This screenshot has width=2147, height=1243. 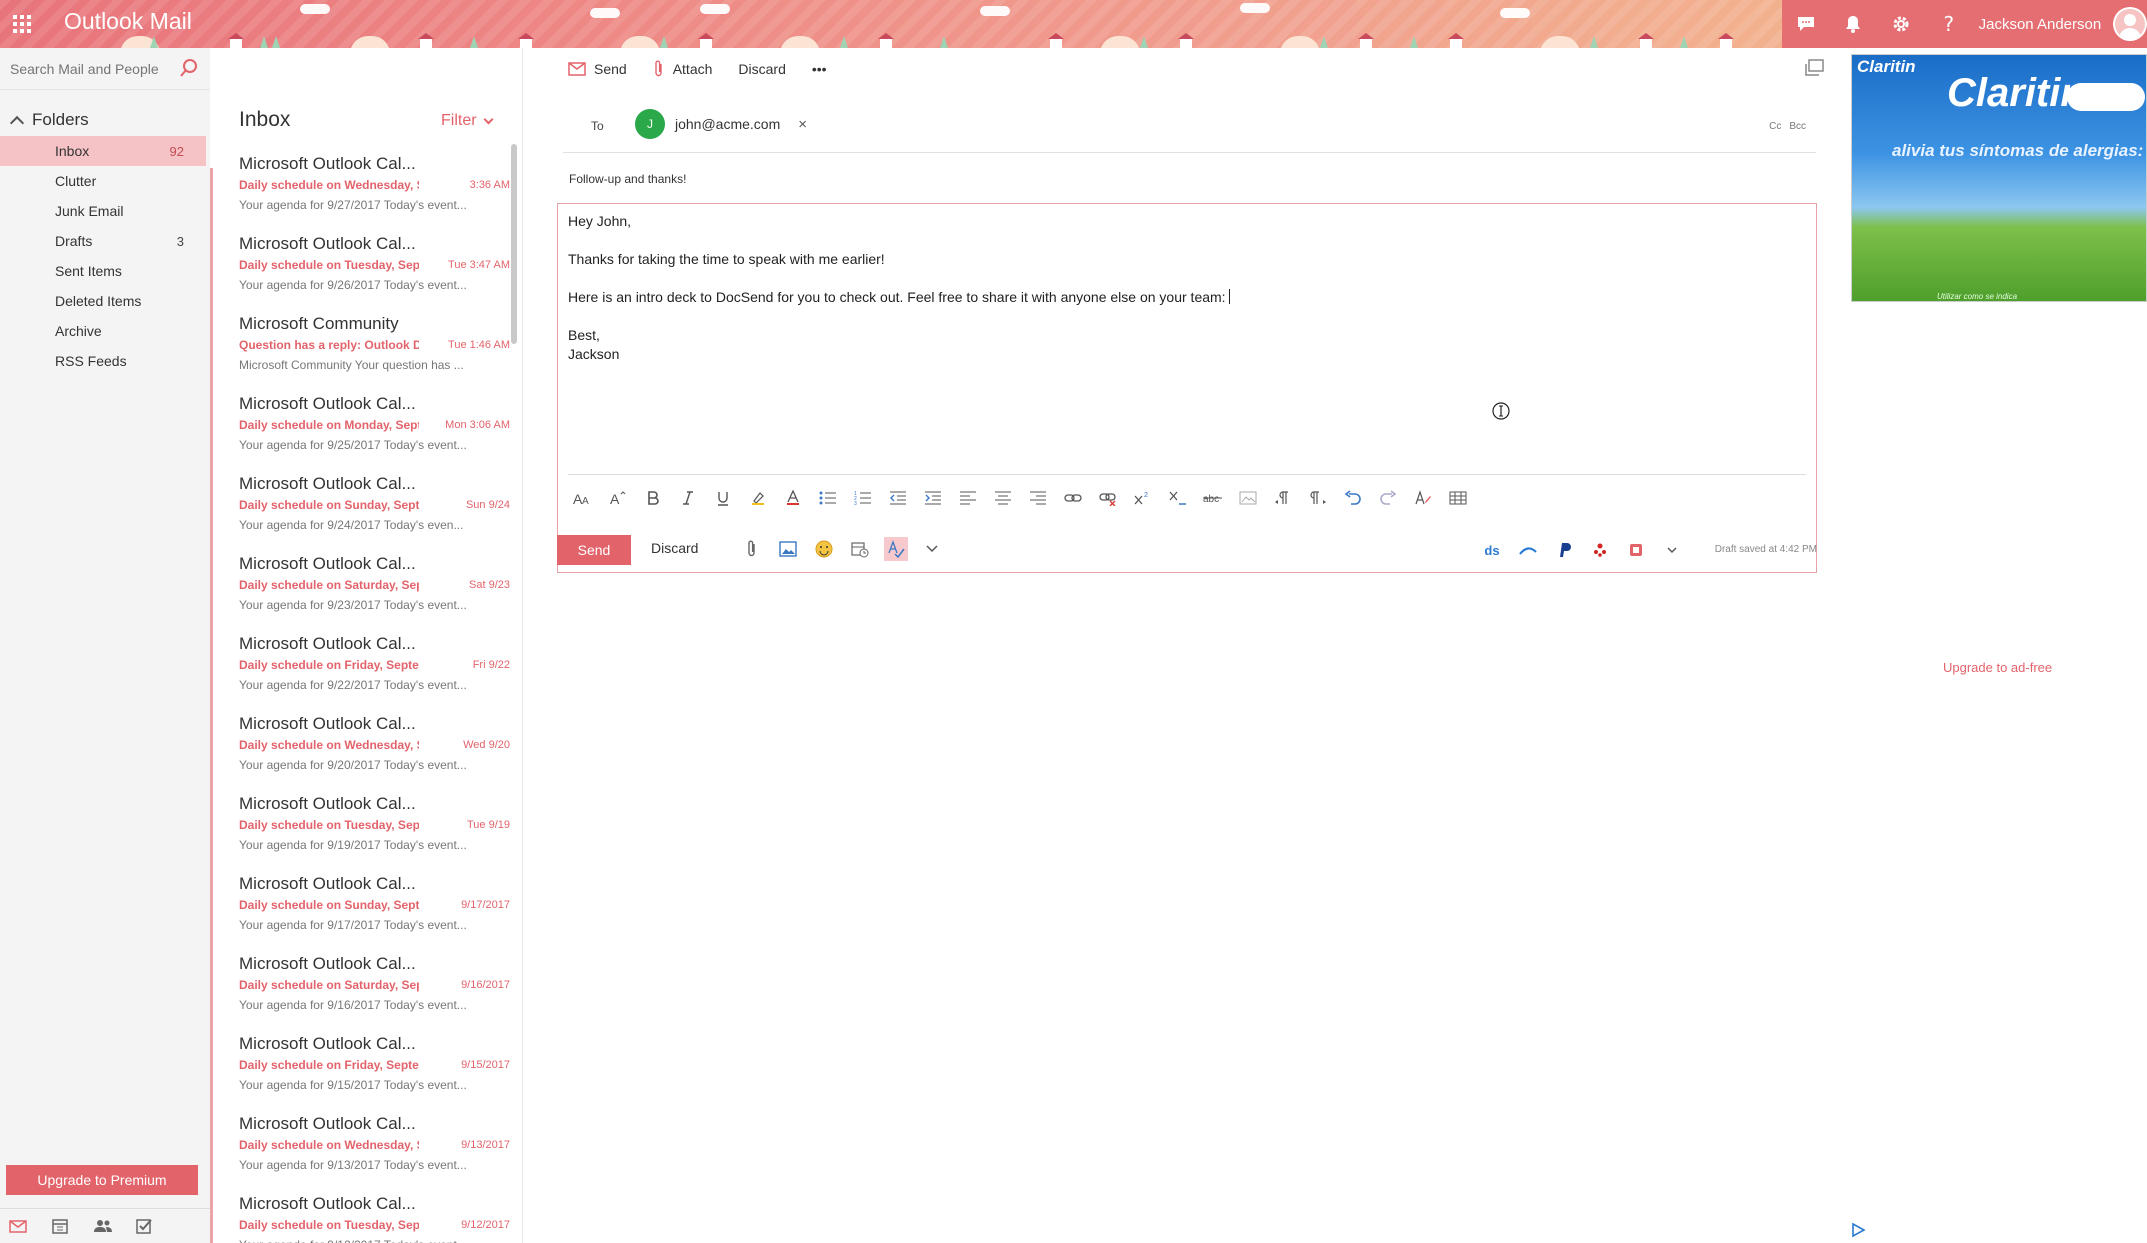 What do you see at coordinates (2130, 24) in the screenshot?
I see `avatar` at bounding box center [2130, 24].